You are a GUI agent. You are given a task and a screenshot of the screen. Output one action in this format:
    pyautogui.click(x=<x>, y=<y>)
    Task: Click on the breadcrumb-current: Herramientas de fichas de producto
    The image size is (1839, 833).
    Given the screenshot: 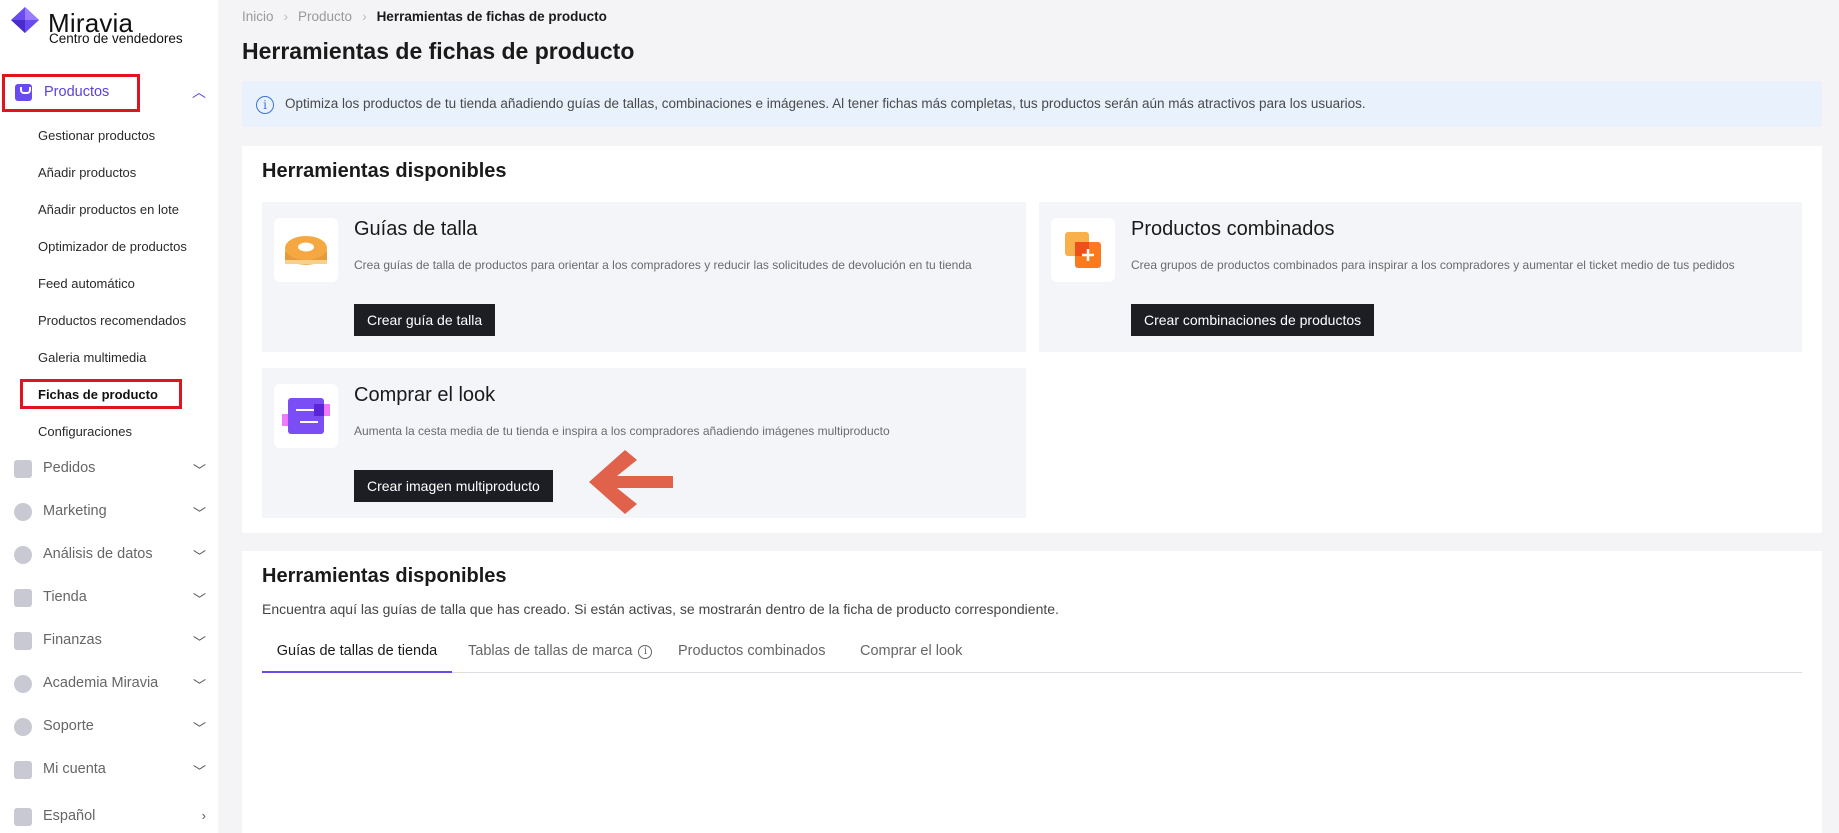 What is the action you would take?
    pyautogui.click(x=491, y=16)
    